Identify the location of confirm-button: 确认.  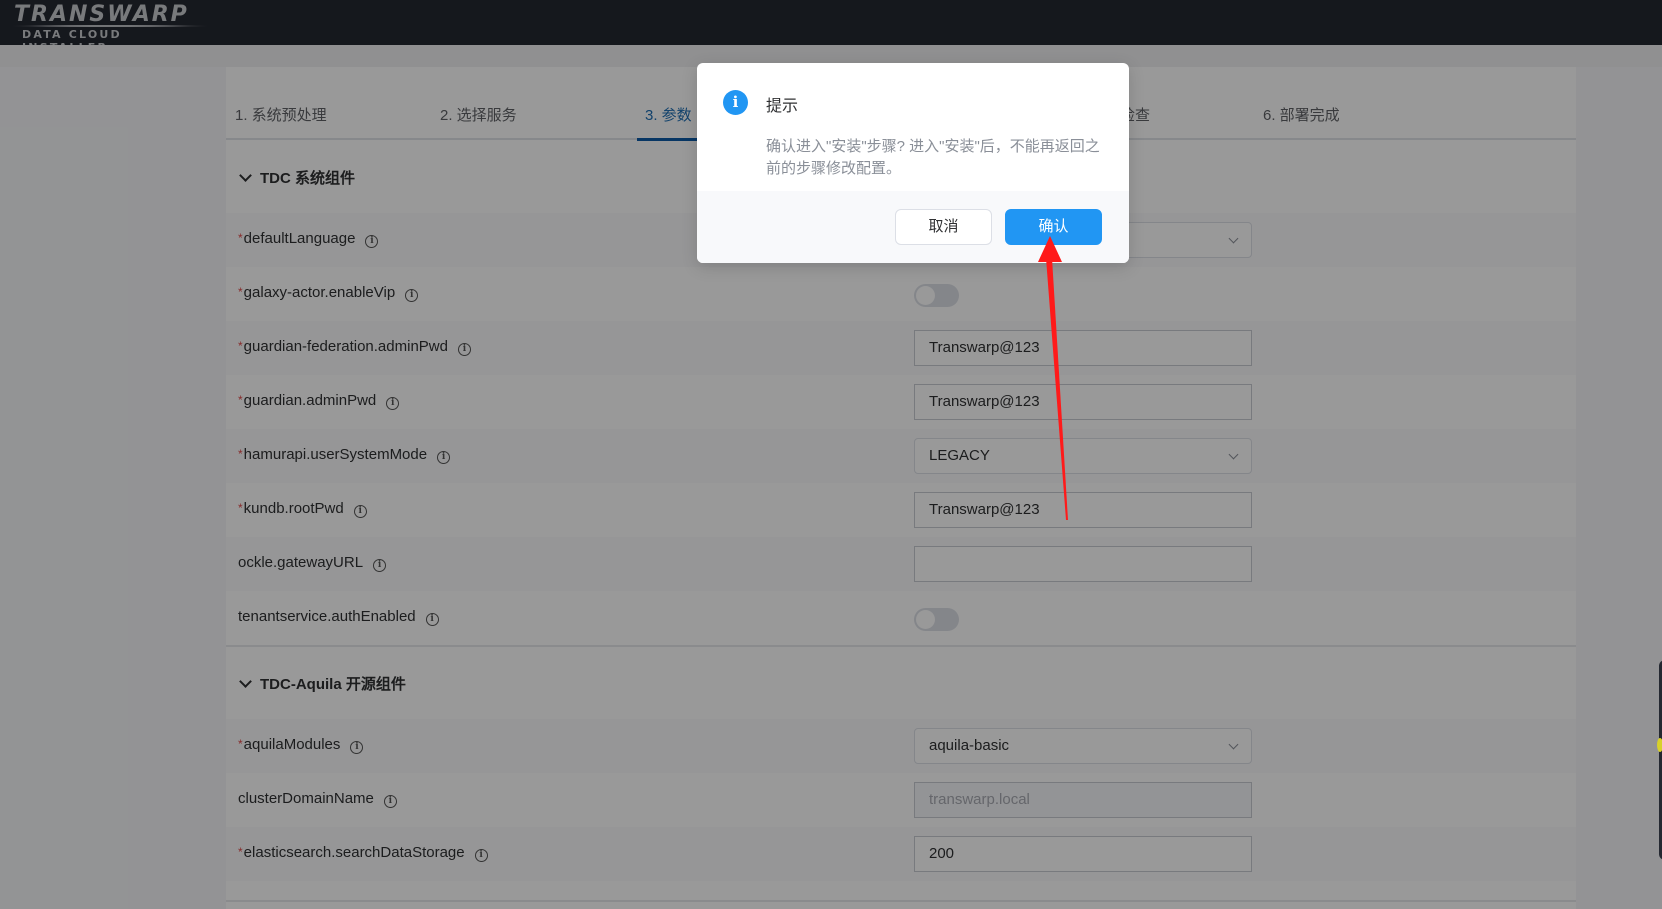
(1053, 227).